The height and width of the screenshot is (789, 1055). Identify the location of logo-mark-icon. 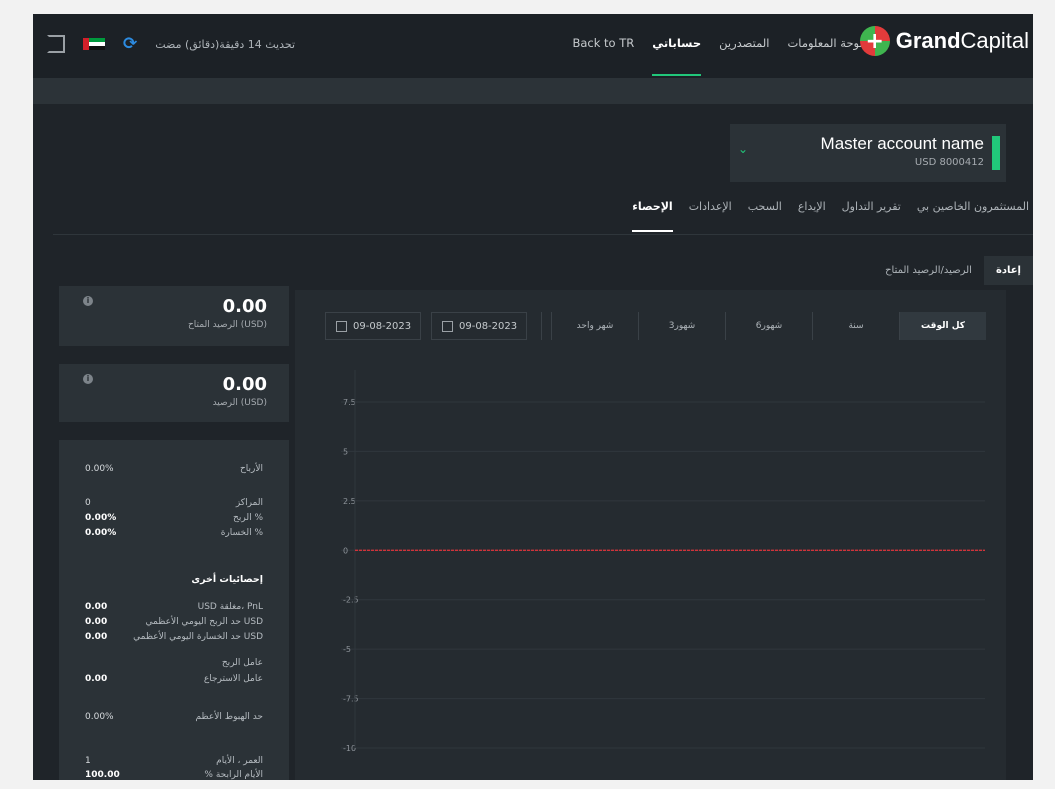
(874, 41).